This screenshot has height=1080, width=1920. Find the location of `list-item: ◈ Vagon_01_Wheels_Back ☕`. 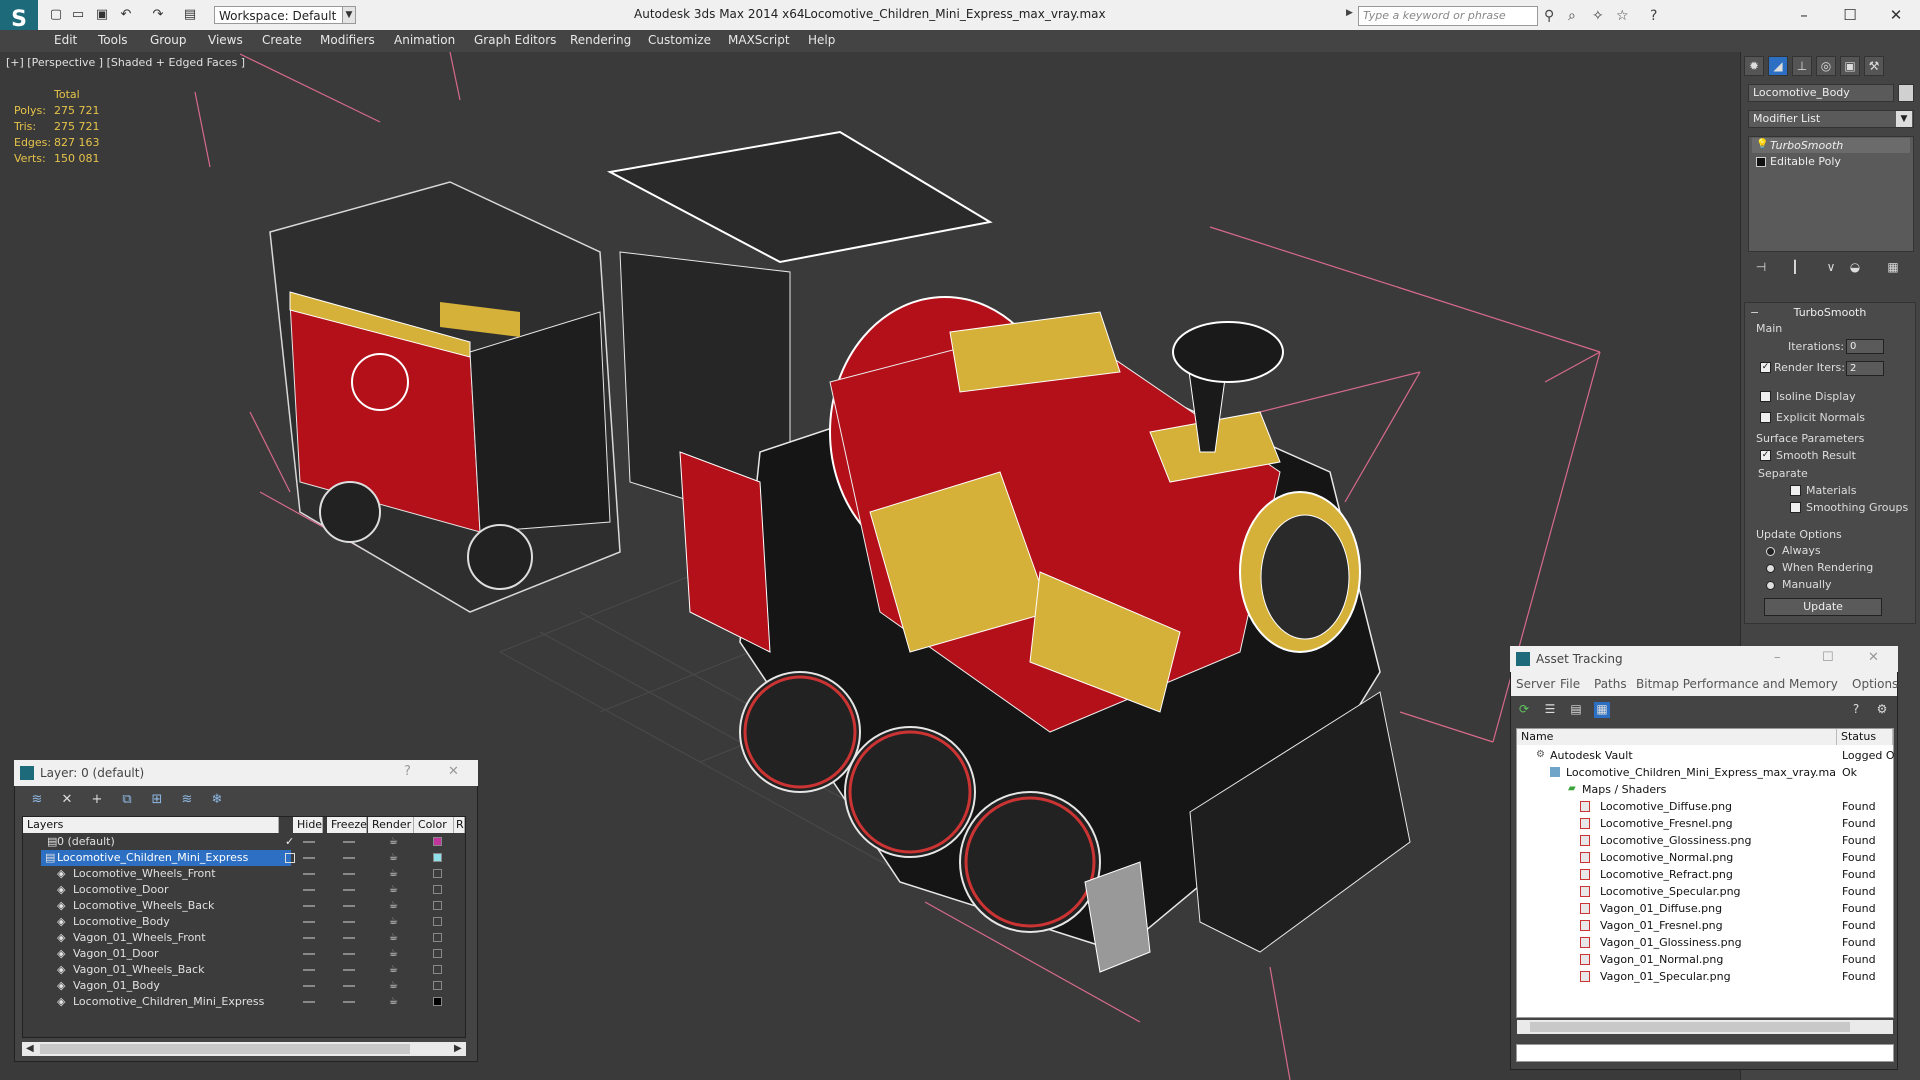

list-item: ◈ Vagon_01_Wheels_Back ☕ is located at coordinates (244, 970).